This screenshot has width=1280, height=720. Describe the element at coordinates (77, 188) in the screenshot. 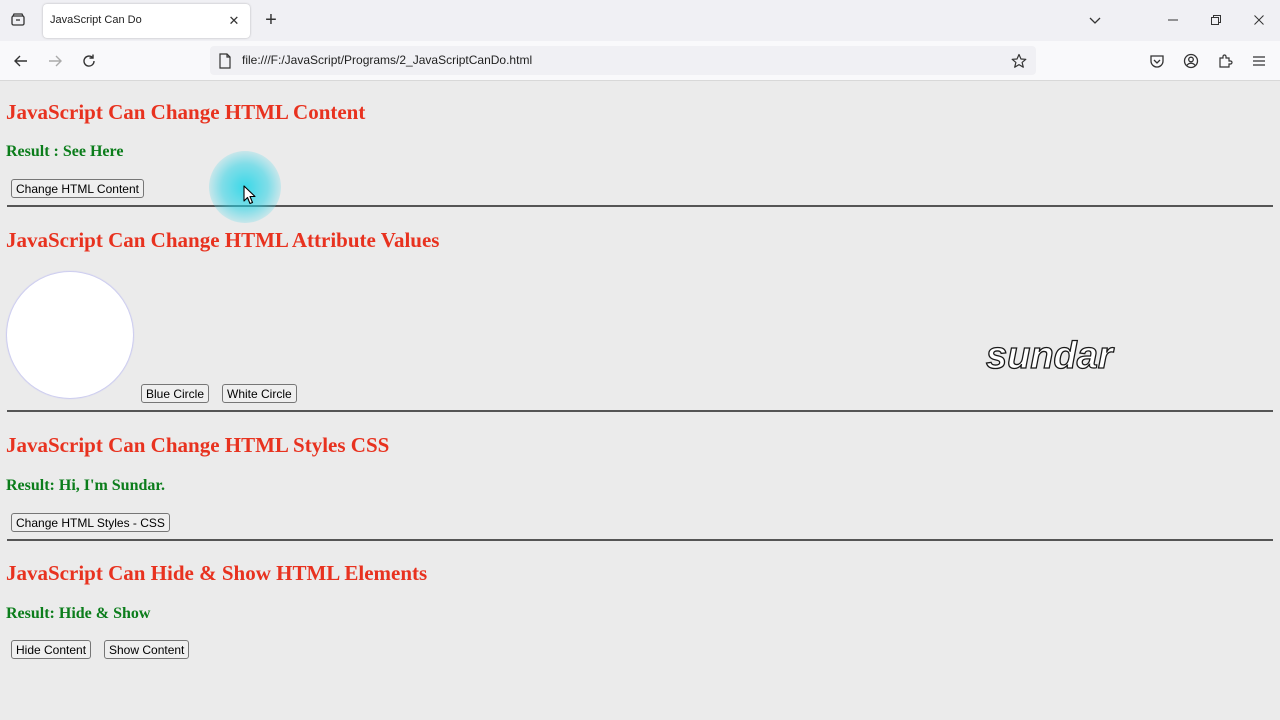

I see `change-html-content-button: Change HTML Content` at that location.